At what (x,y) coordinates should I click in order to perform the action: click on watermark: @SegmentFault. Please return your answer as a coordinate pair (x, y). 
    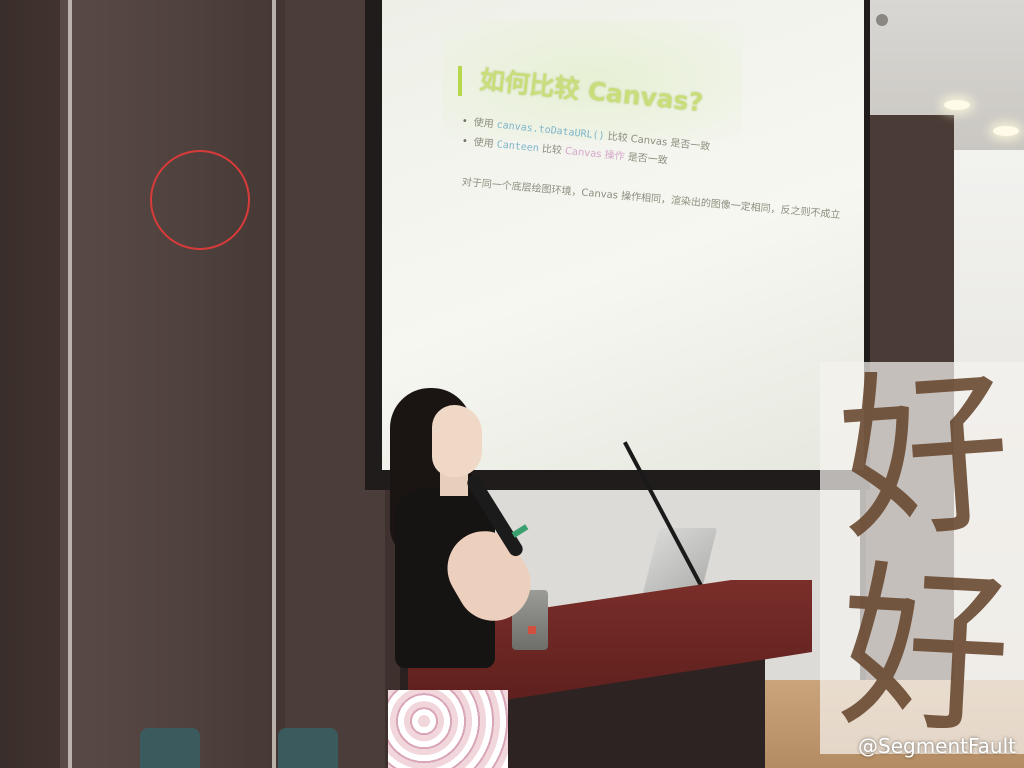
    Looking at the image, I should click on (937, 746).